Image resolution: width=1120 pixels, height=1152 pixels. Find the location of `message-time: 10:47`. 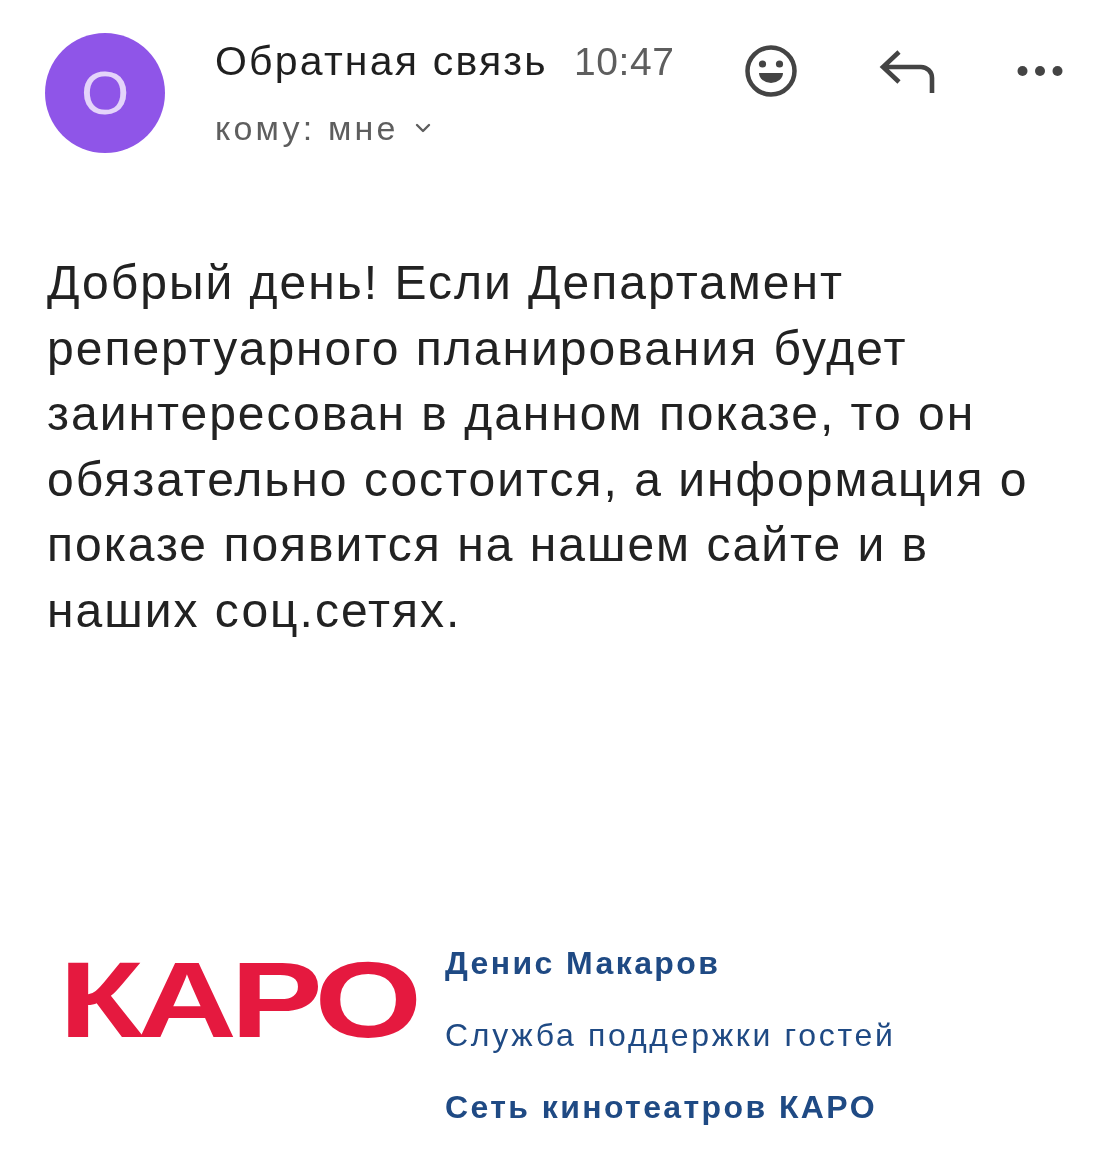

message-time: 10:47 is located at coordinates (624, 62).